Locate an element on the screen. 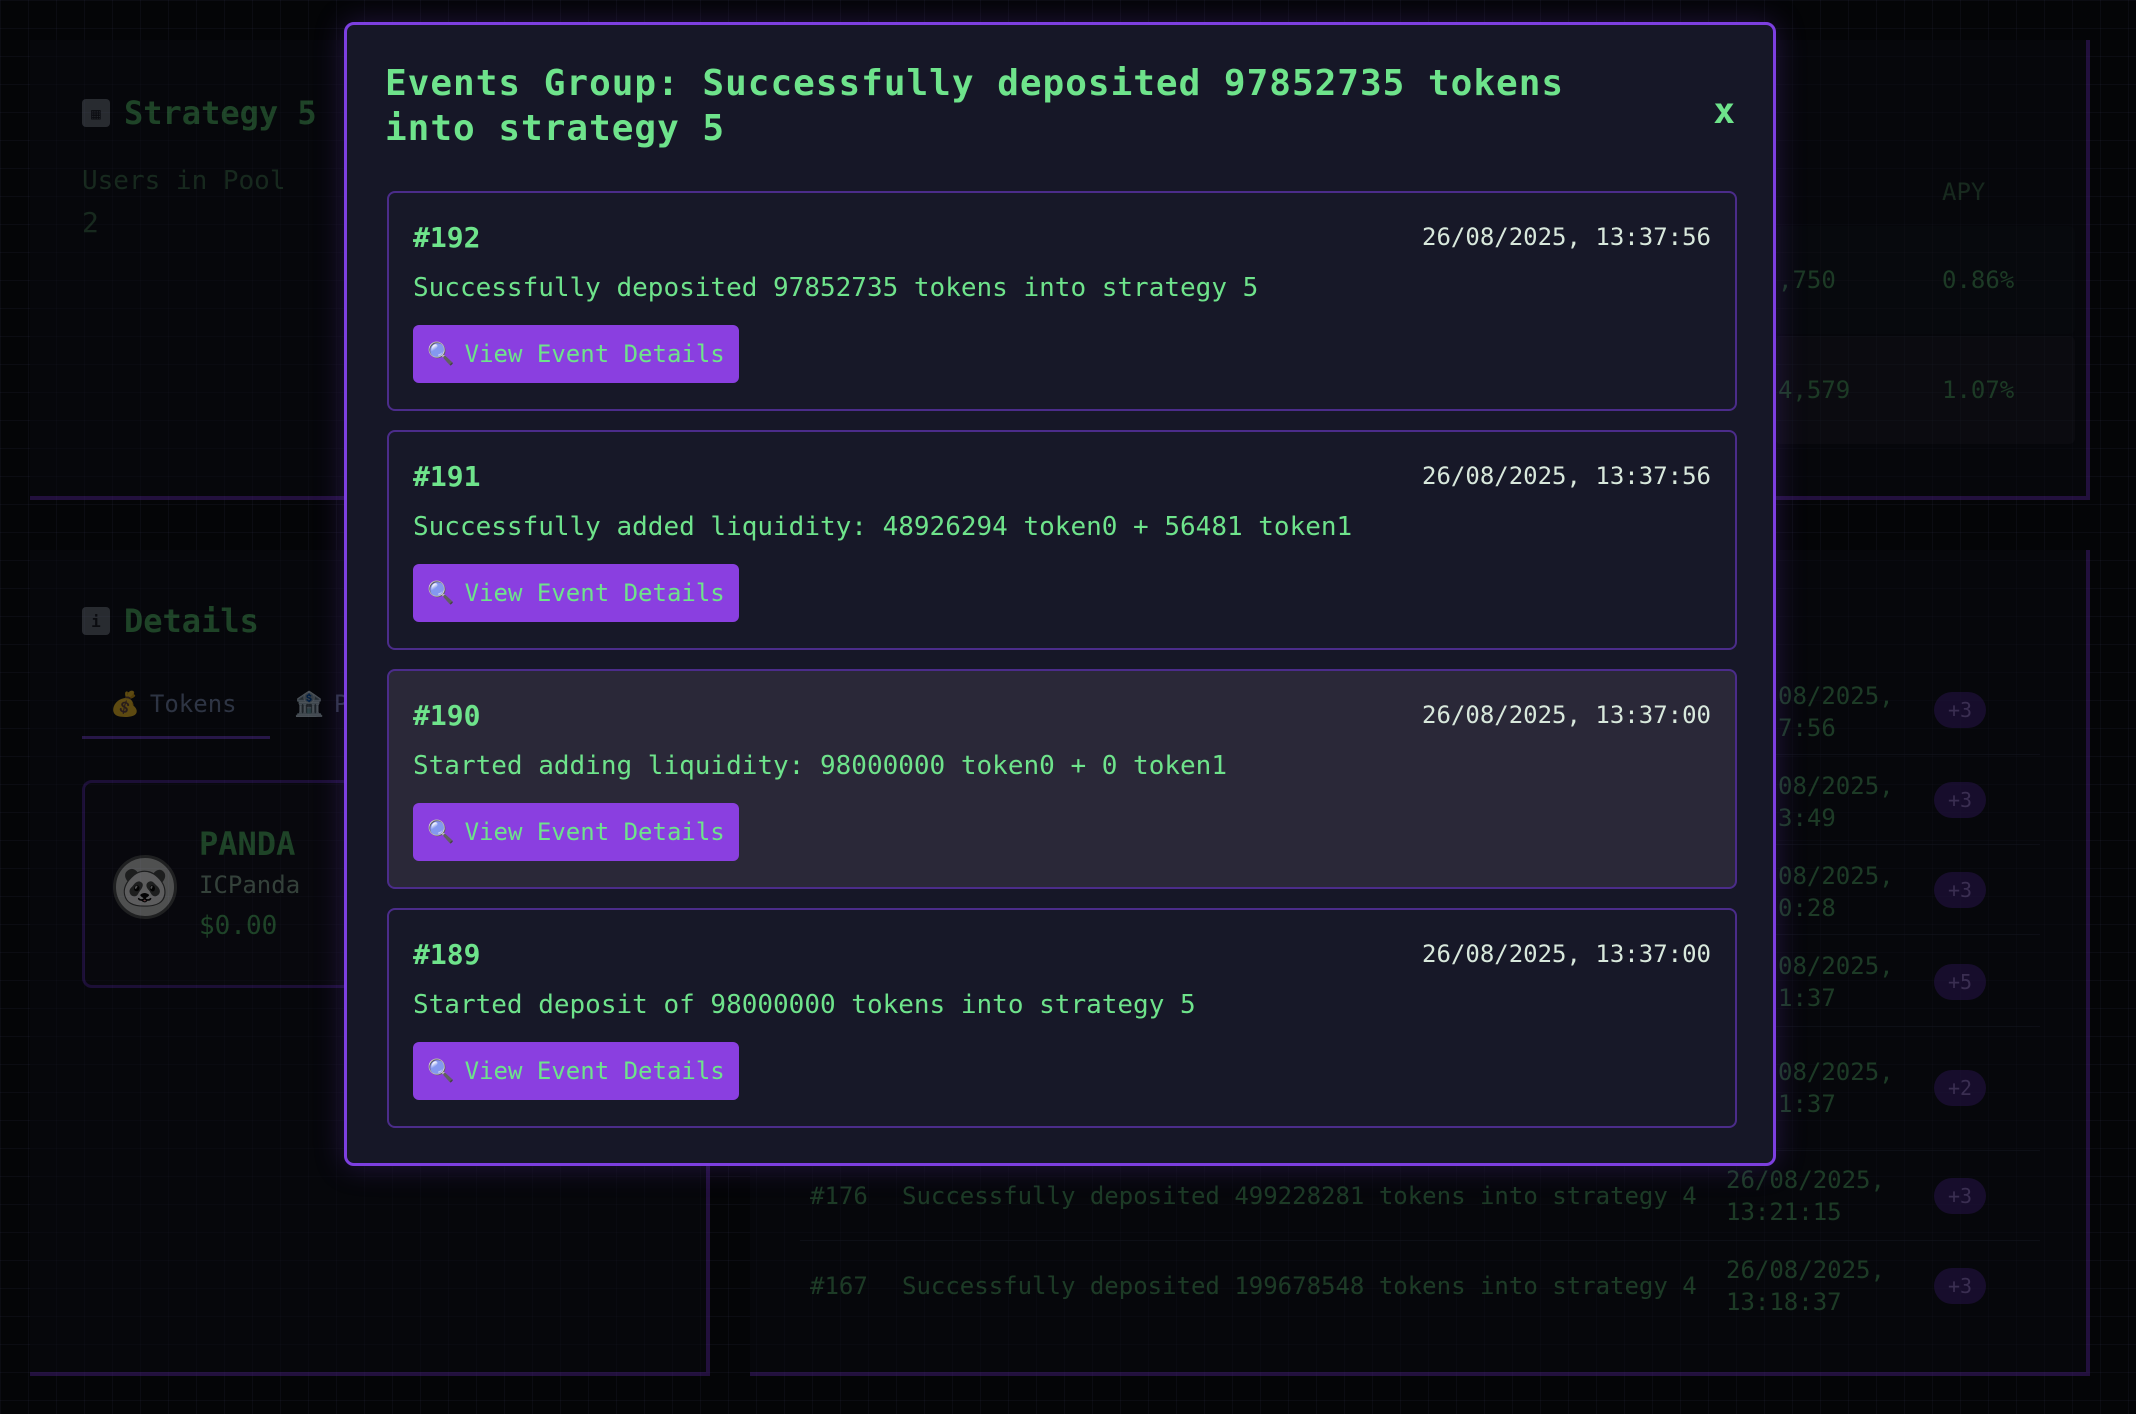 The width and height of the screenshot is (2136, 1414). event-id: #189 is located at coordinates (447, 954).